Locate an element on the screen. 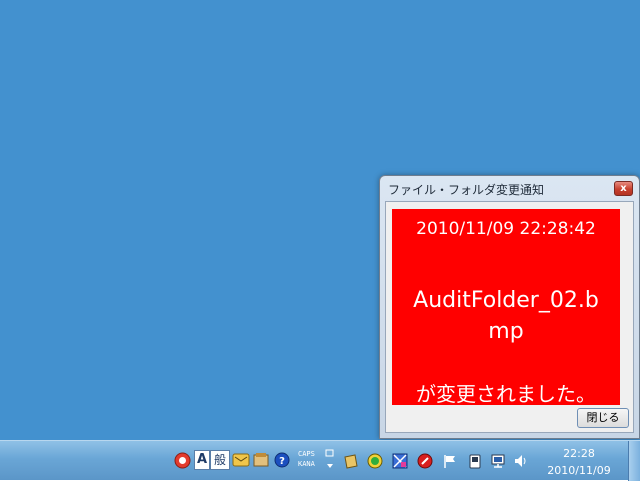 The image size is (640, 481). kana-label: KANA is located at coordinates (306, 464).